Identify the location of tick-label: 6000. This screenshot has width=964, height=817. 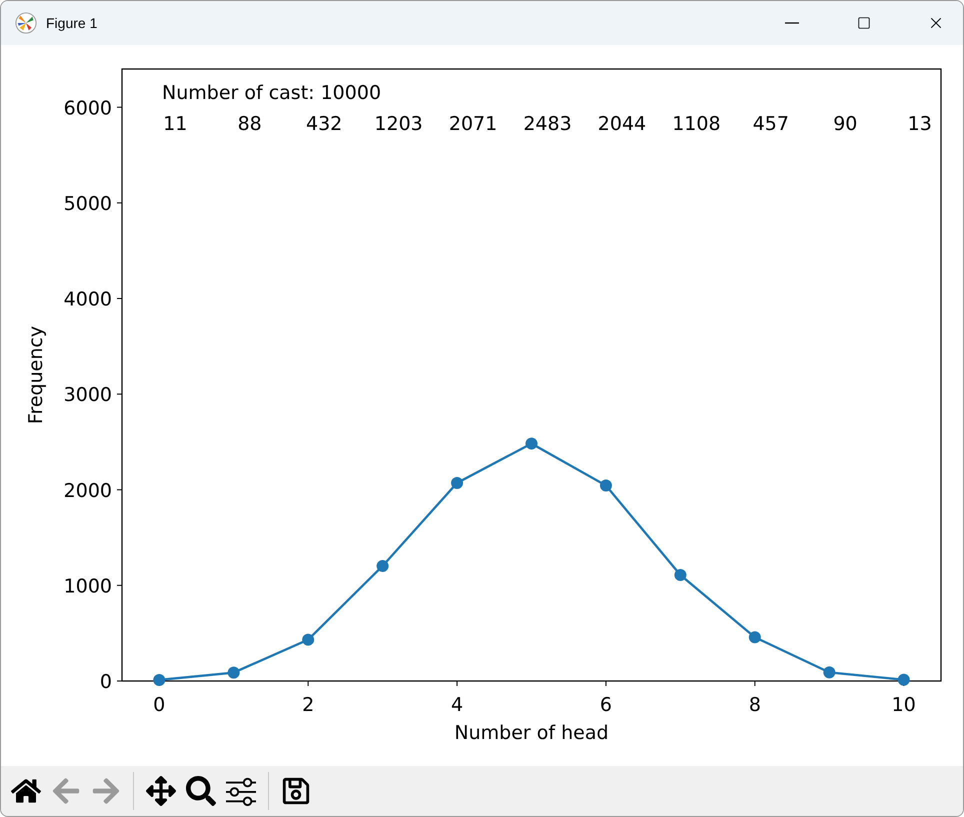
(88, 108).